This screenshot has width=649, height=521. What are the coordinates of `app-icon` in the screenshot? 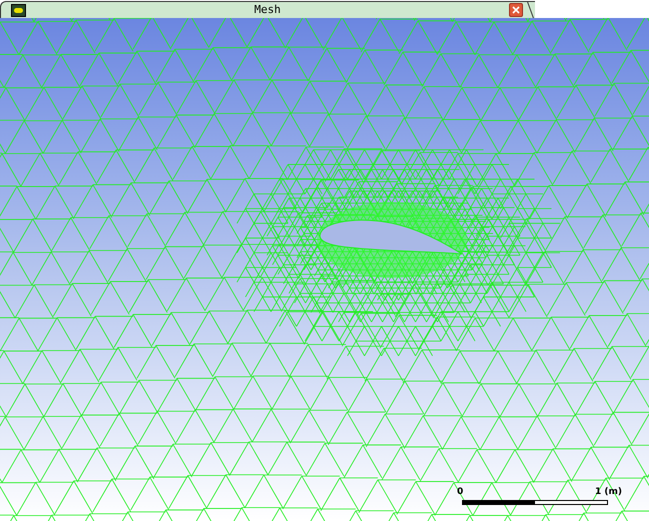 It's located at (18, 10).